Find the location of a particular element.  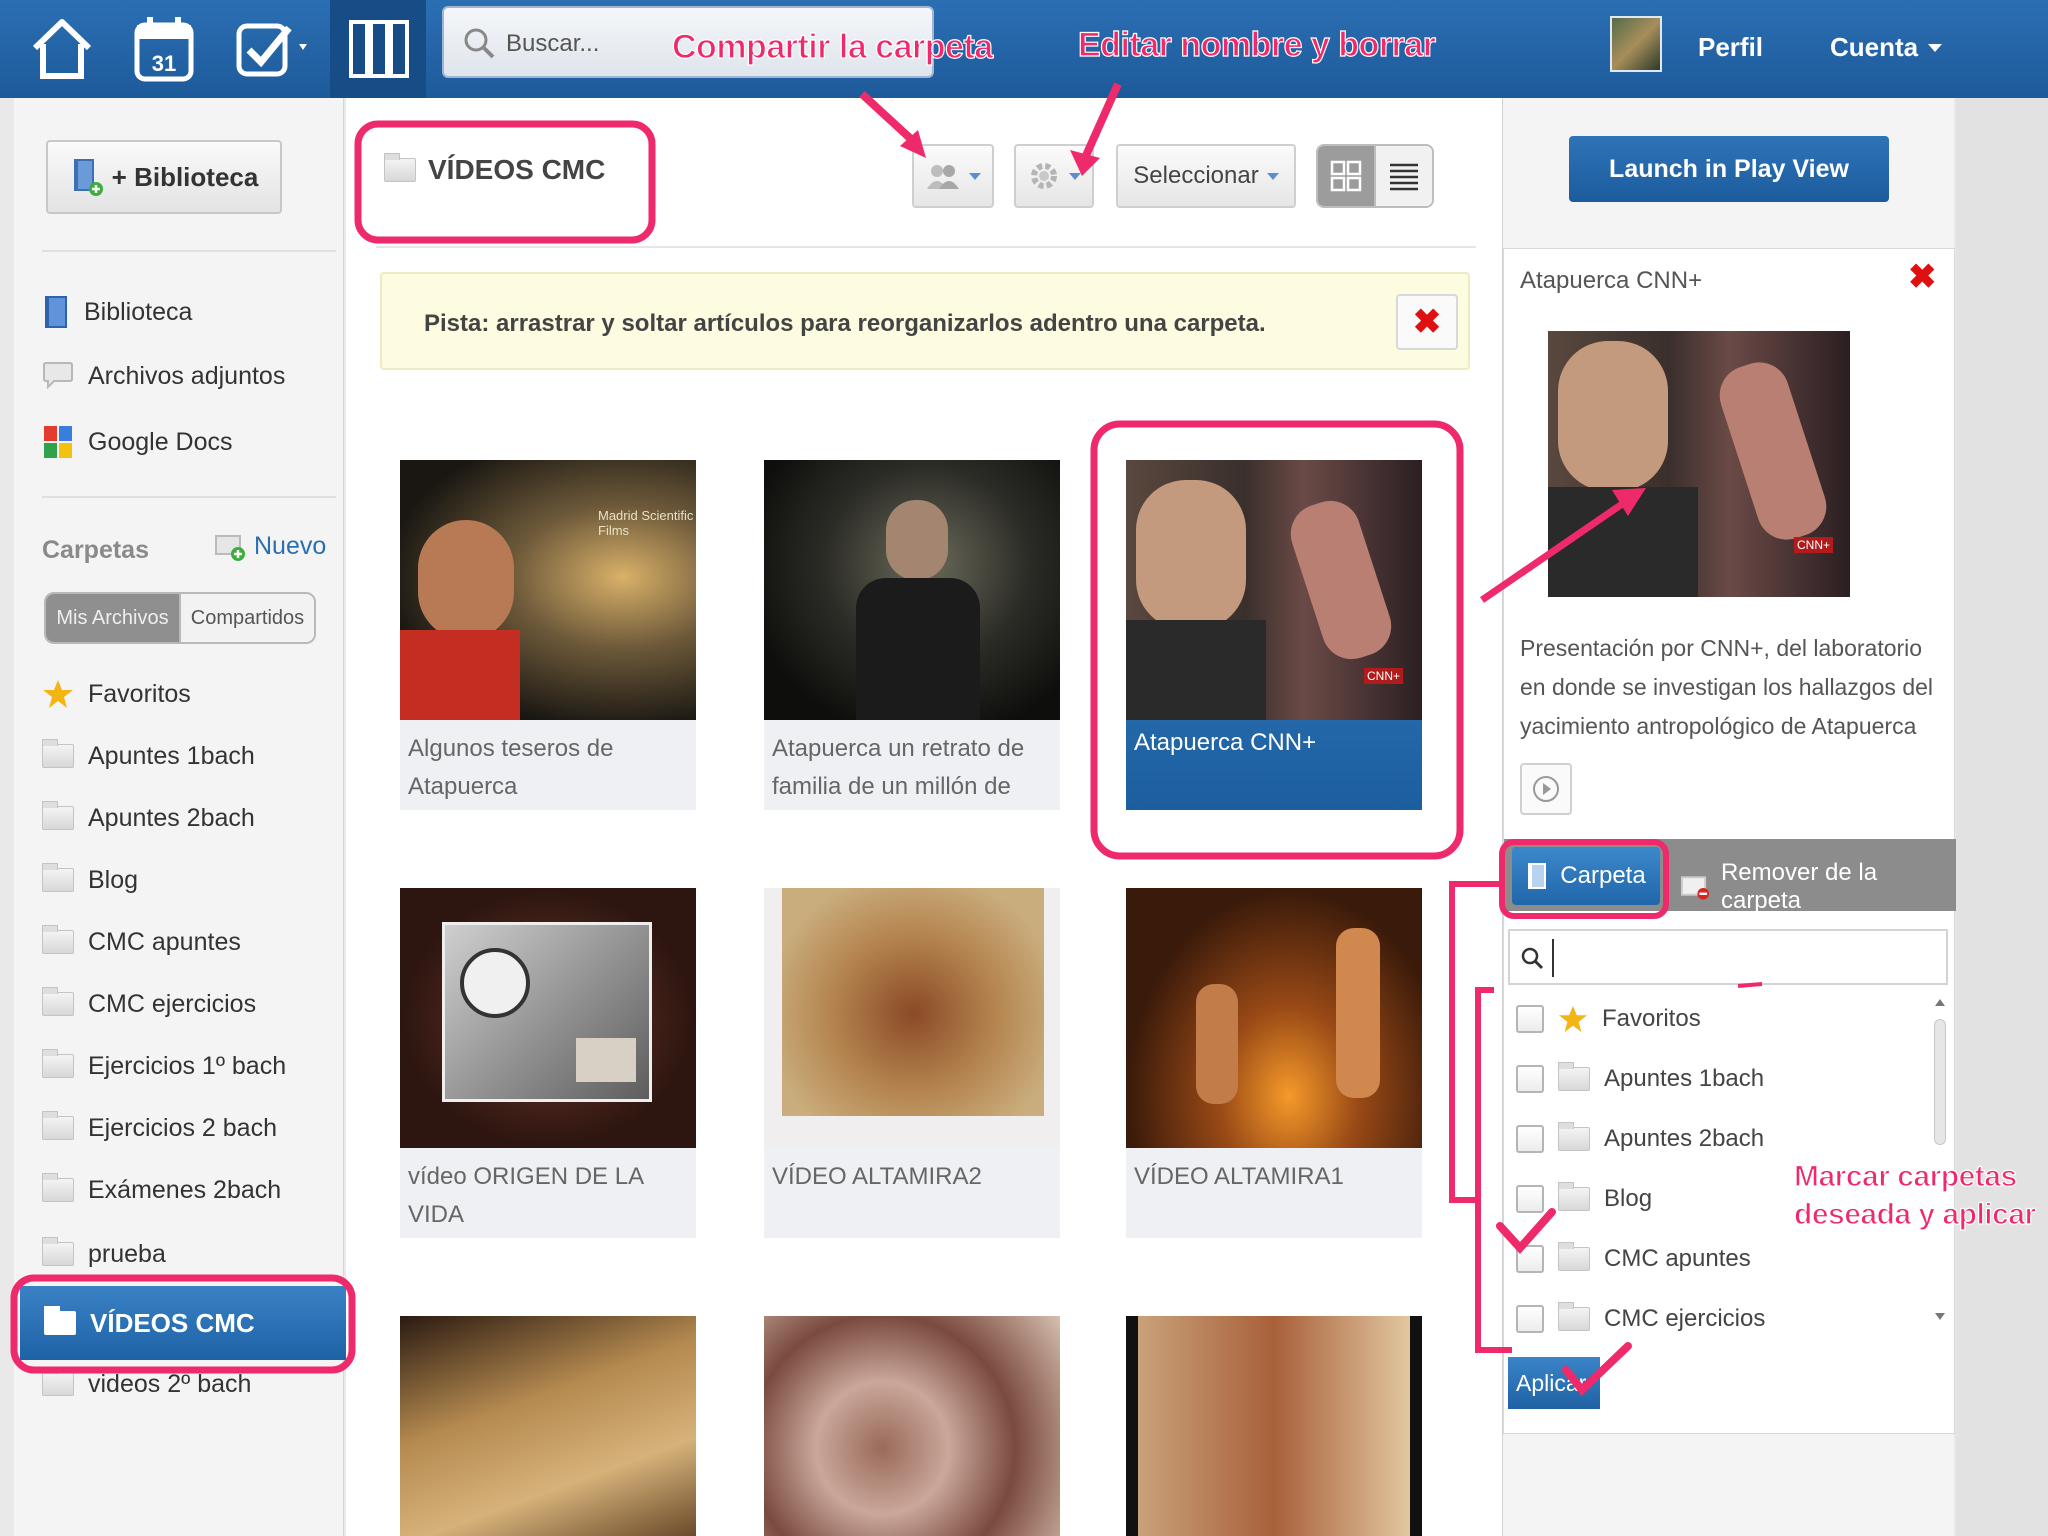

account-label: Cuenta is located at coordinates (1874, 47).